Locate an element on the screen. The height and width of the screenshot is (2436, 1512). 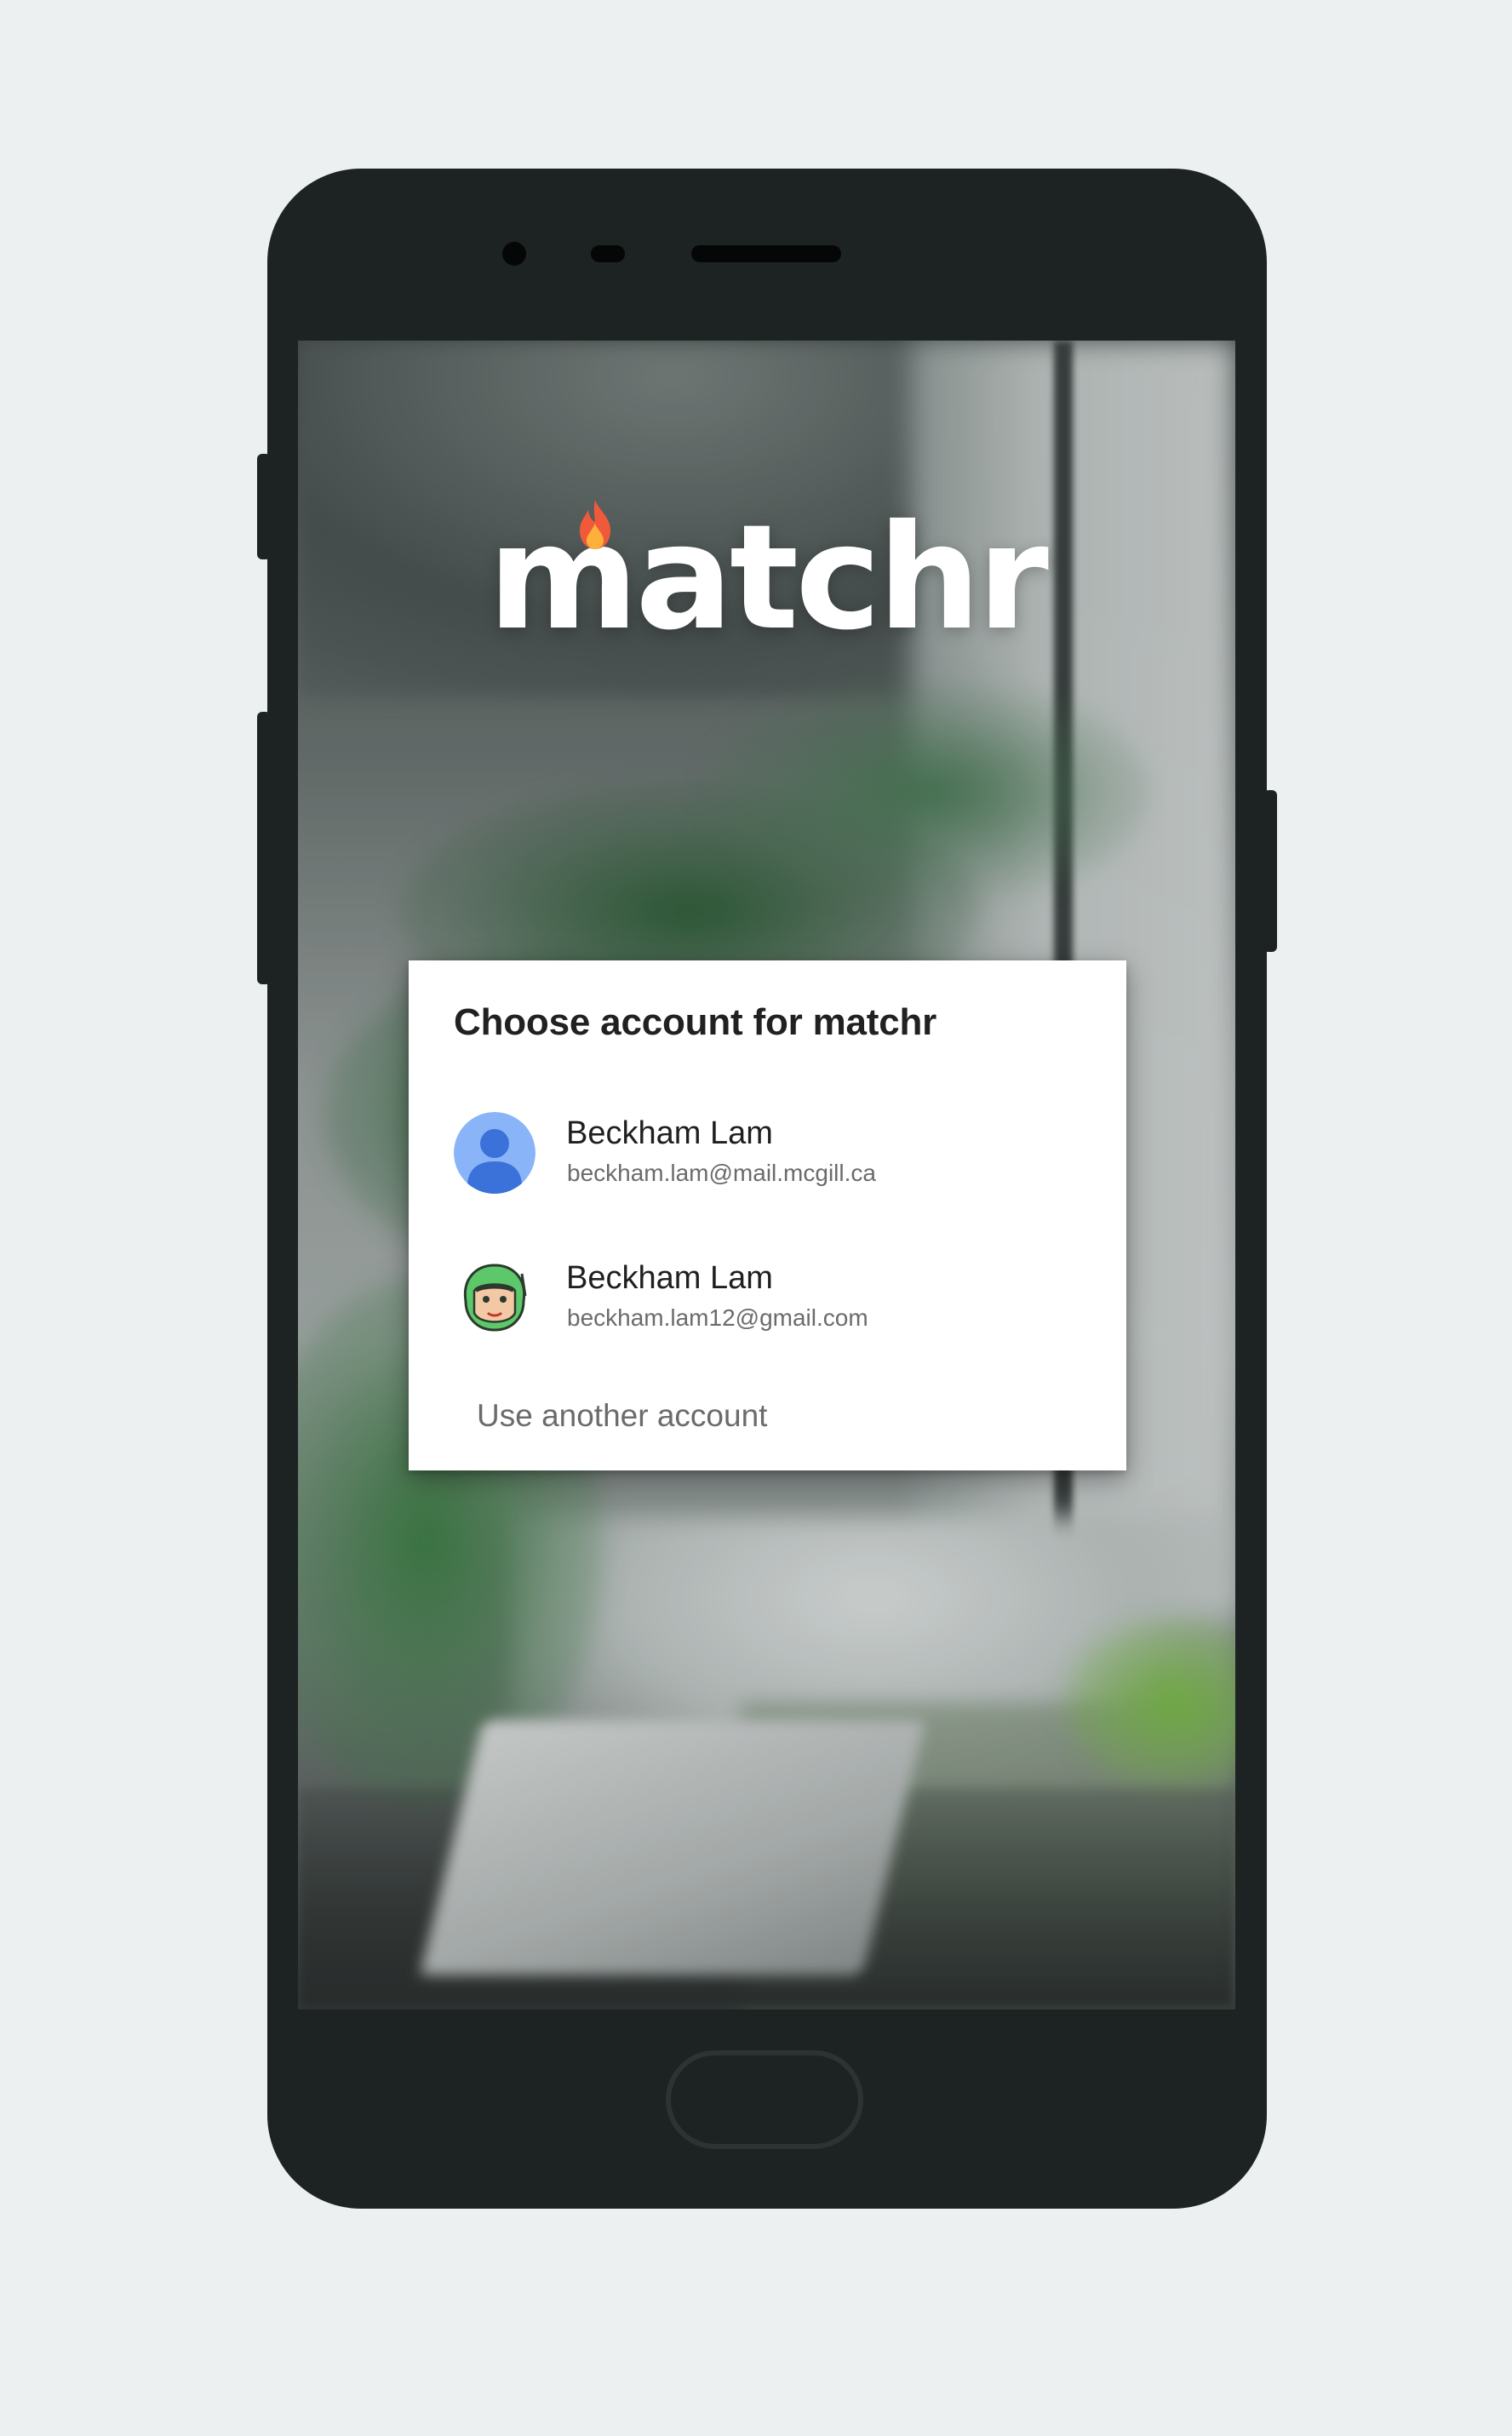
account-item-mcgill: Beckham Lam beckham.lam@mail.mcgill.ca is located at coordinates (767, 1150).